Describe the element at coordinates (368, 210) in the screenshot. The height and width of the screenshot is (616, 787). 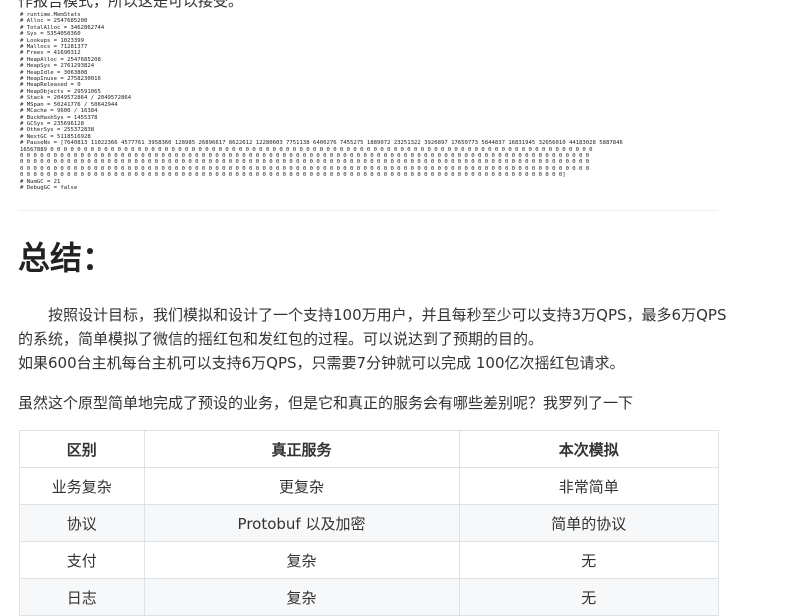
I see `divider` at that location.